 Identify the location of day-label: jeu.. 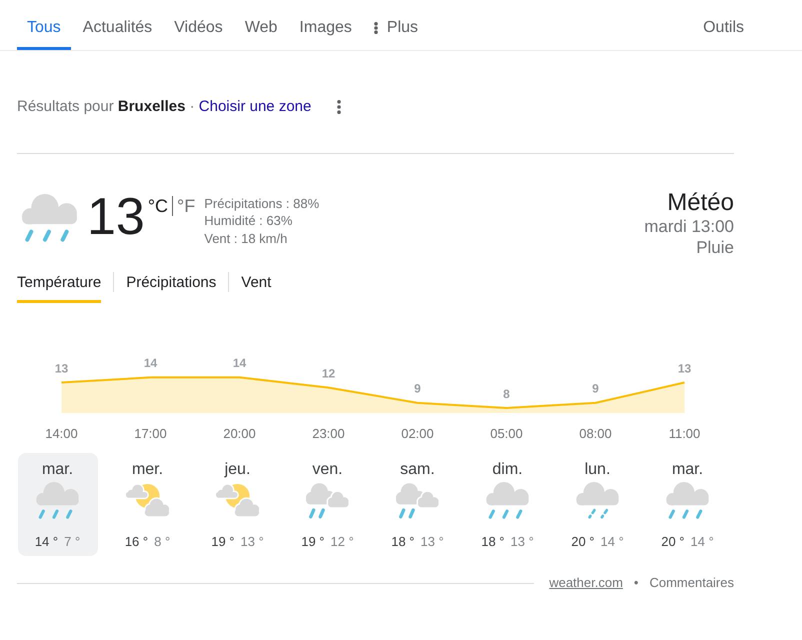
(237, 470).